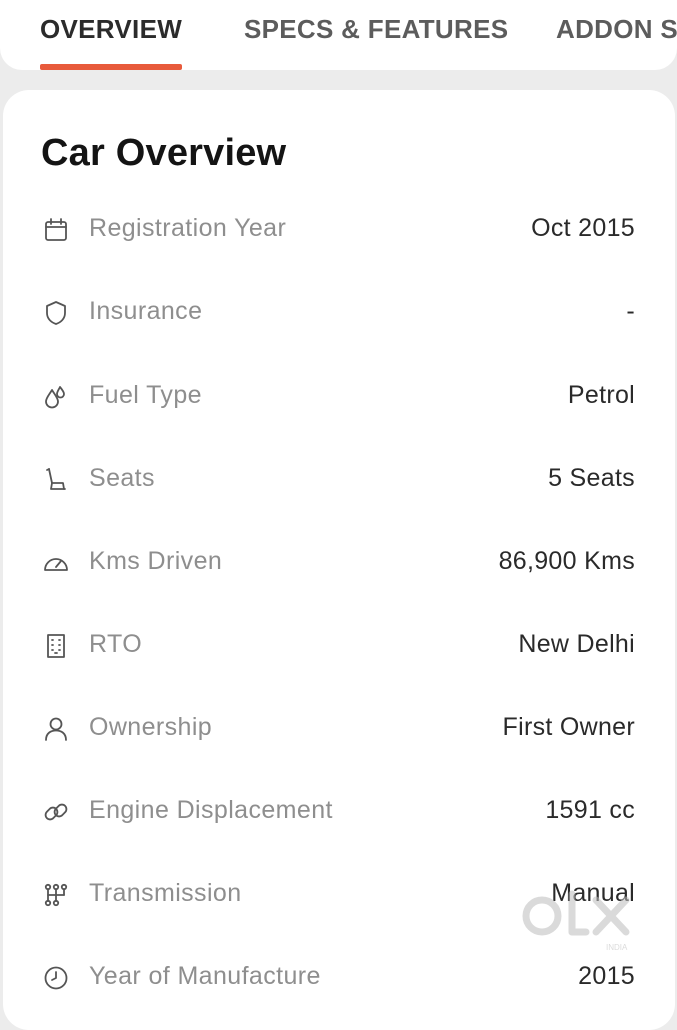  Describe the element at coordinates (122, 478) in the screenshot. I see `row-label: Seats` at that location.